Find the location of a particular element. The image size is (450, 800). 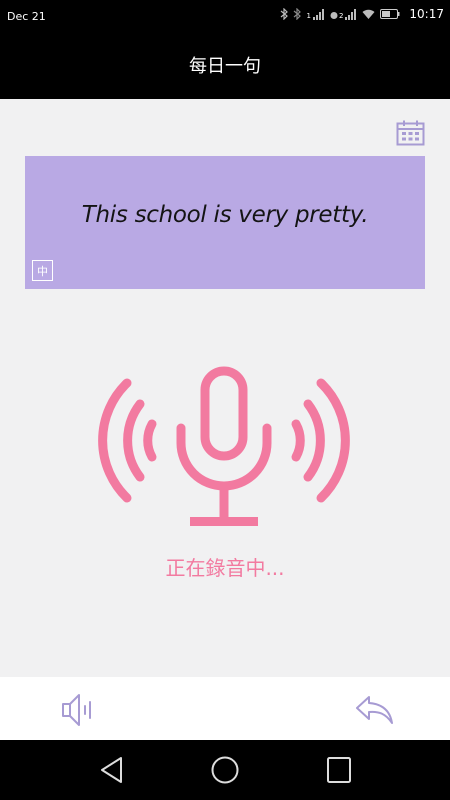

status-icons: 1 2 10:17 is located at coordinates (362, 14).